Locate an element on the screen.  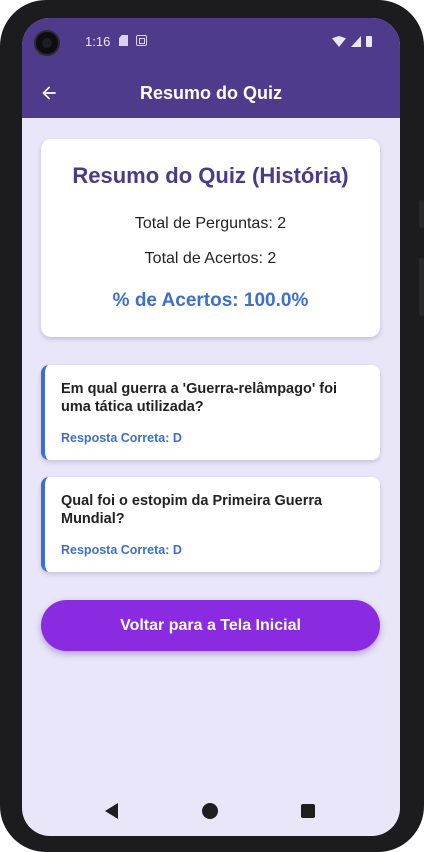
sd-card-icon is located at coordinates (123, 40).